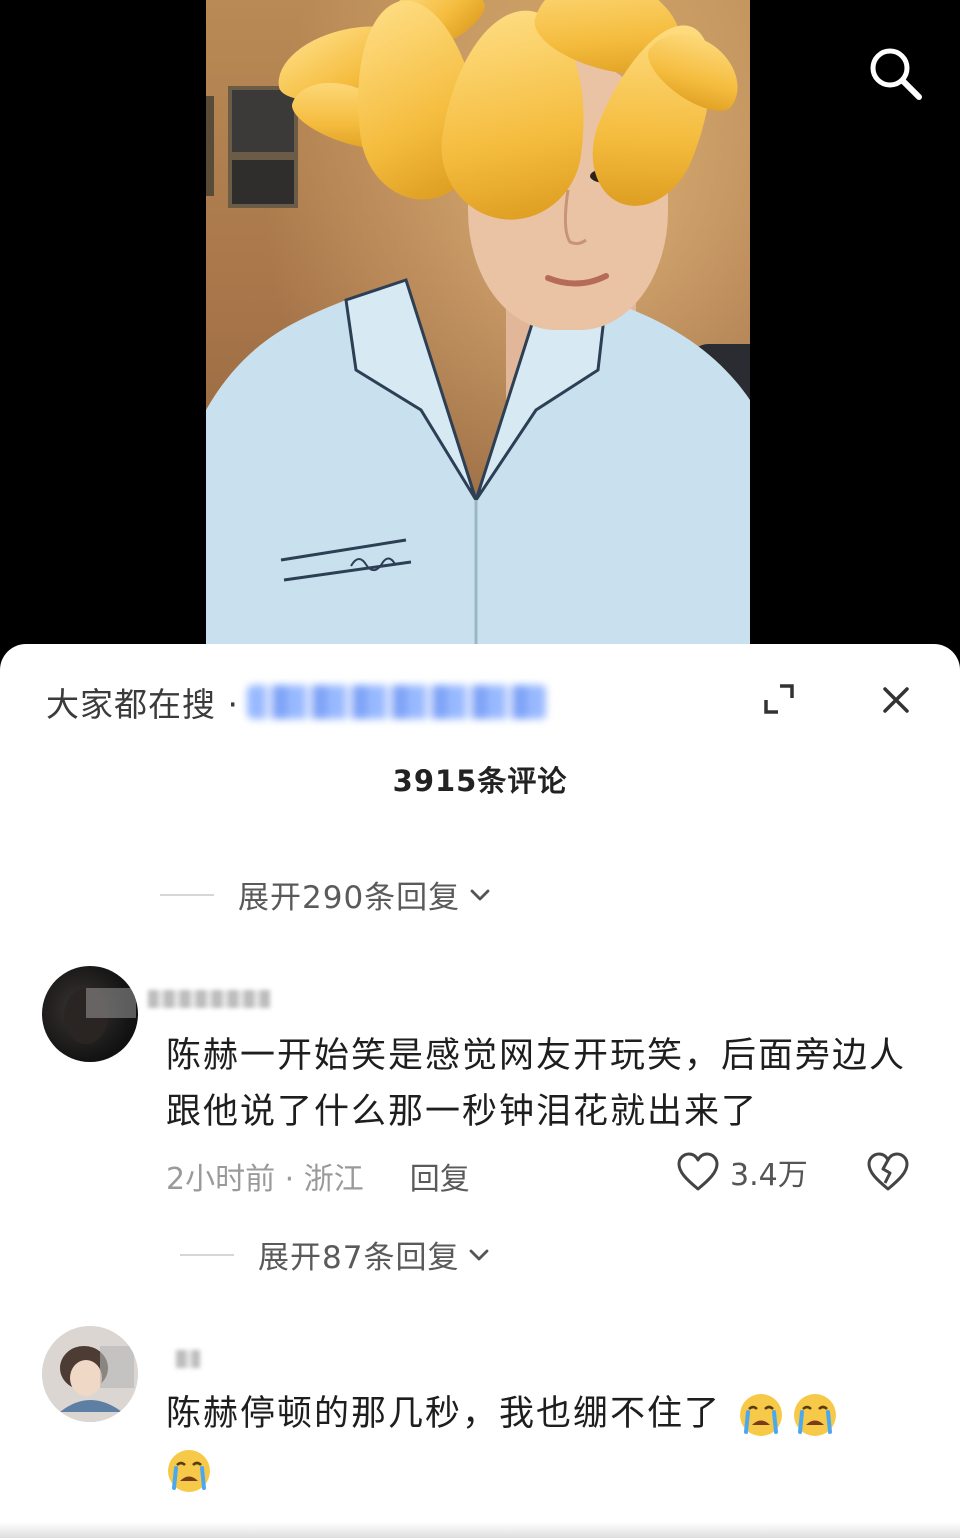 Image resolution: width=960 pixels, height=1538 pixels. What do you see at coordinates (265, 1179) in the screenshot?
I see `comment-time-location: 2小时前 · 浙江` at bounding box center [265, 1179].